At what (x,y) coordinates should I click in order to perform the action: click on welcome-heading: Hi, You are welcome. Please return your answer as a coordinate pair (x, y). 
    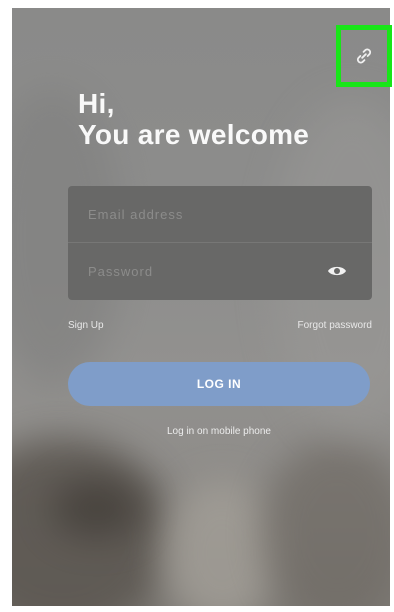
    Looking at the image, I should click on (193, 119).